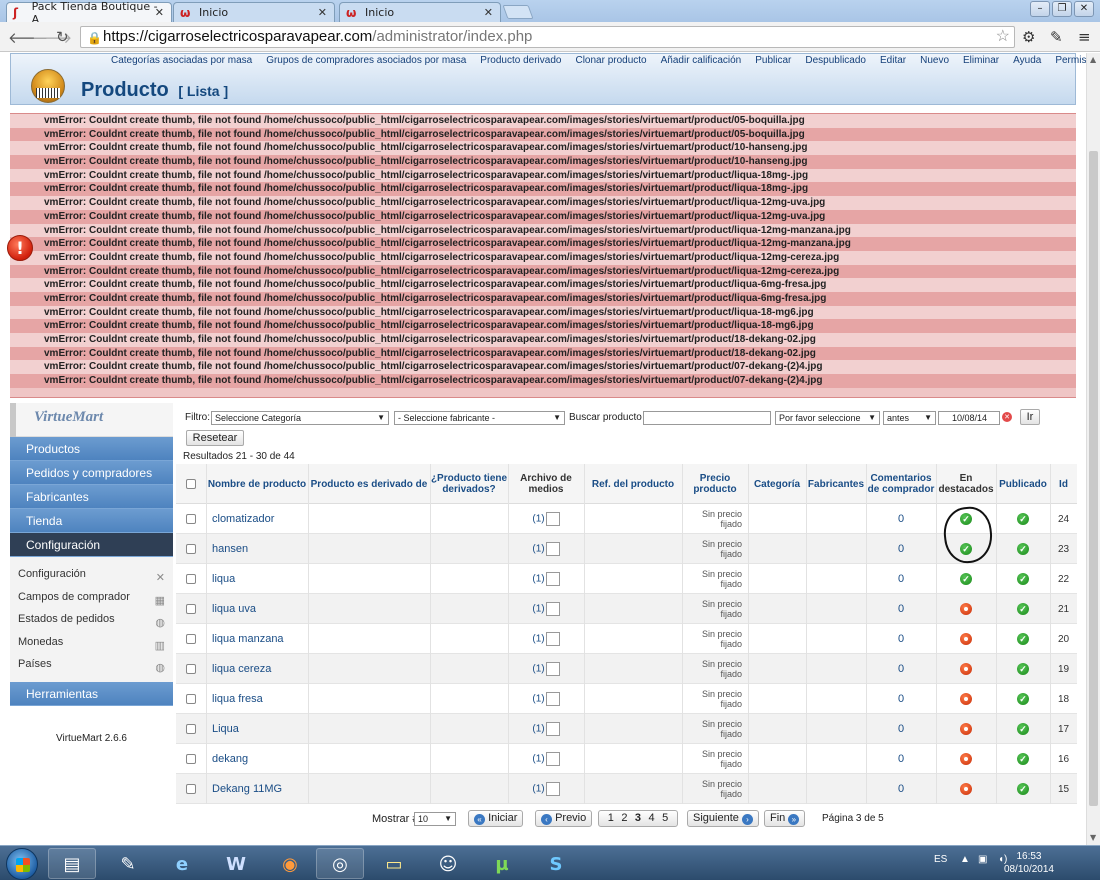  Describe the element at coordinates (1023, 484) in the screenshot. I see `column-header: Publicado` at that location.